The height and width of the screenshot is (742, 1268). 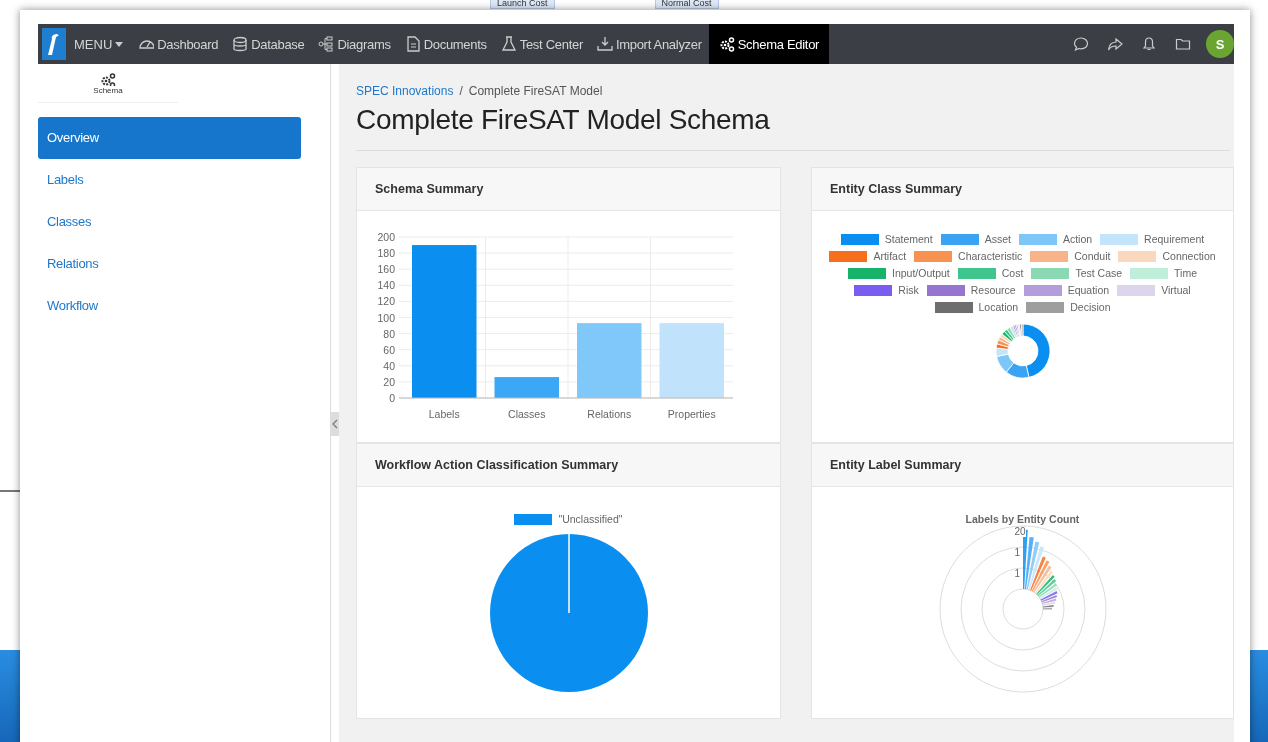 I want to click on axis-category-label: Labels, so click(x=444, y=414).